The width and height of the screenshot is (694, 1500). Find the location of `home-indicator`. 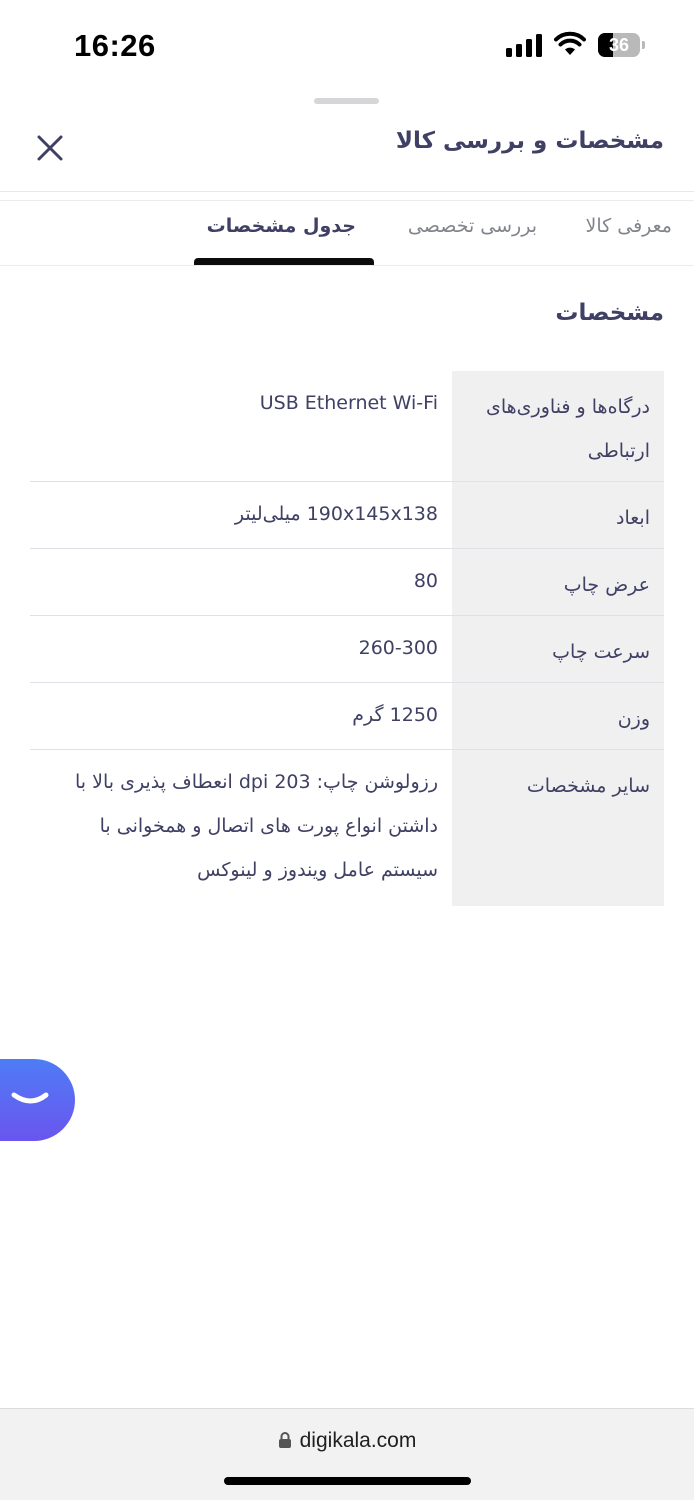

home-indicator is located at coordinates (347, 1481).